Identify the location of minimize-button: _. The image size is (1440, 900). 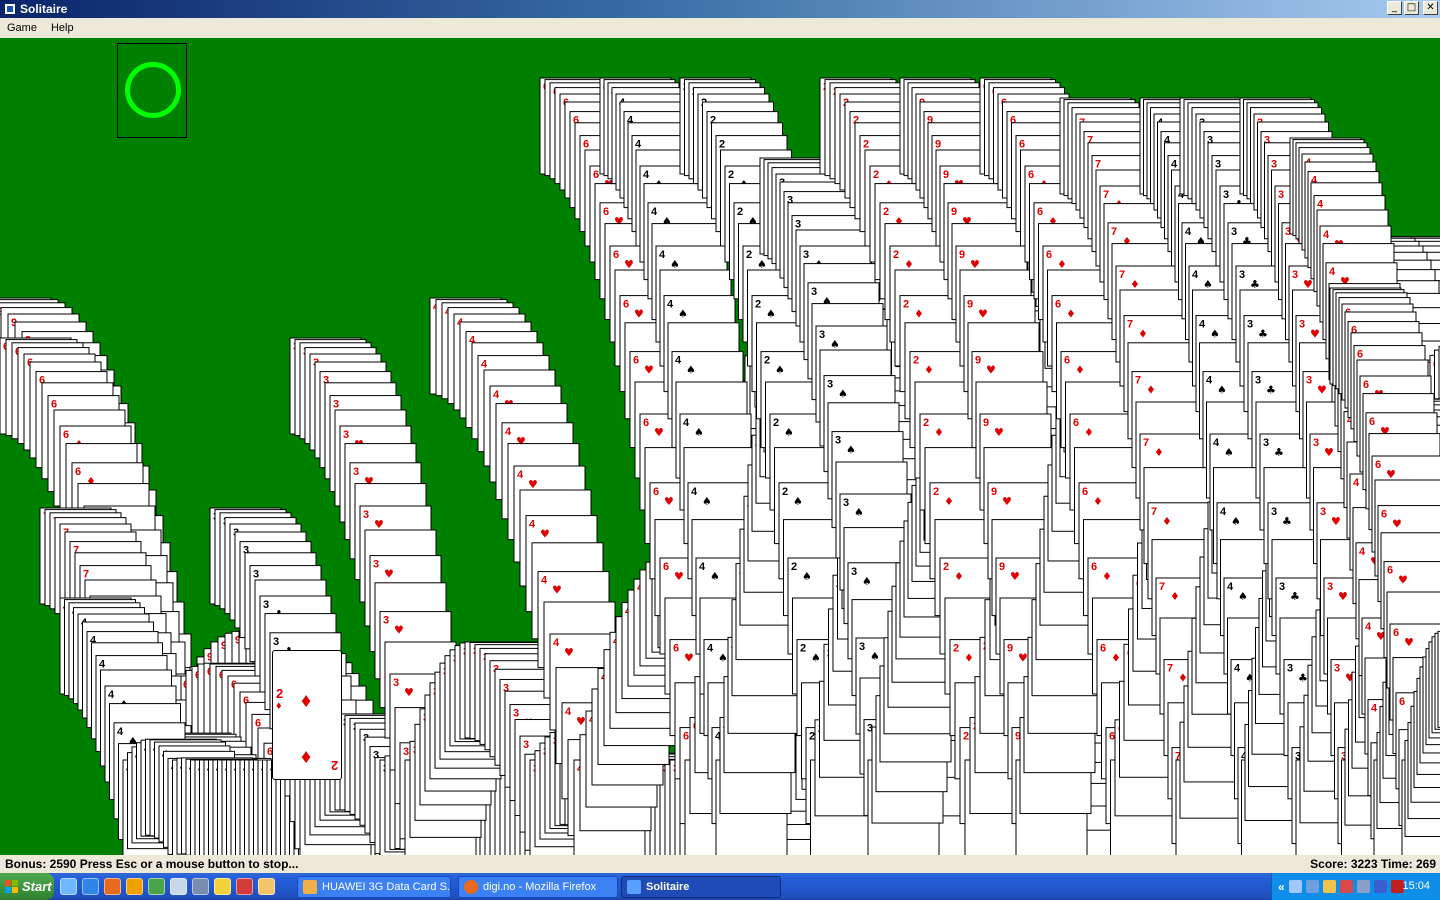
(1394, 8).